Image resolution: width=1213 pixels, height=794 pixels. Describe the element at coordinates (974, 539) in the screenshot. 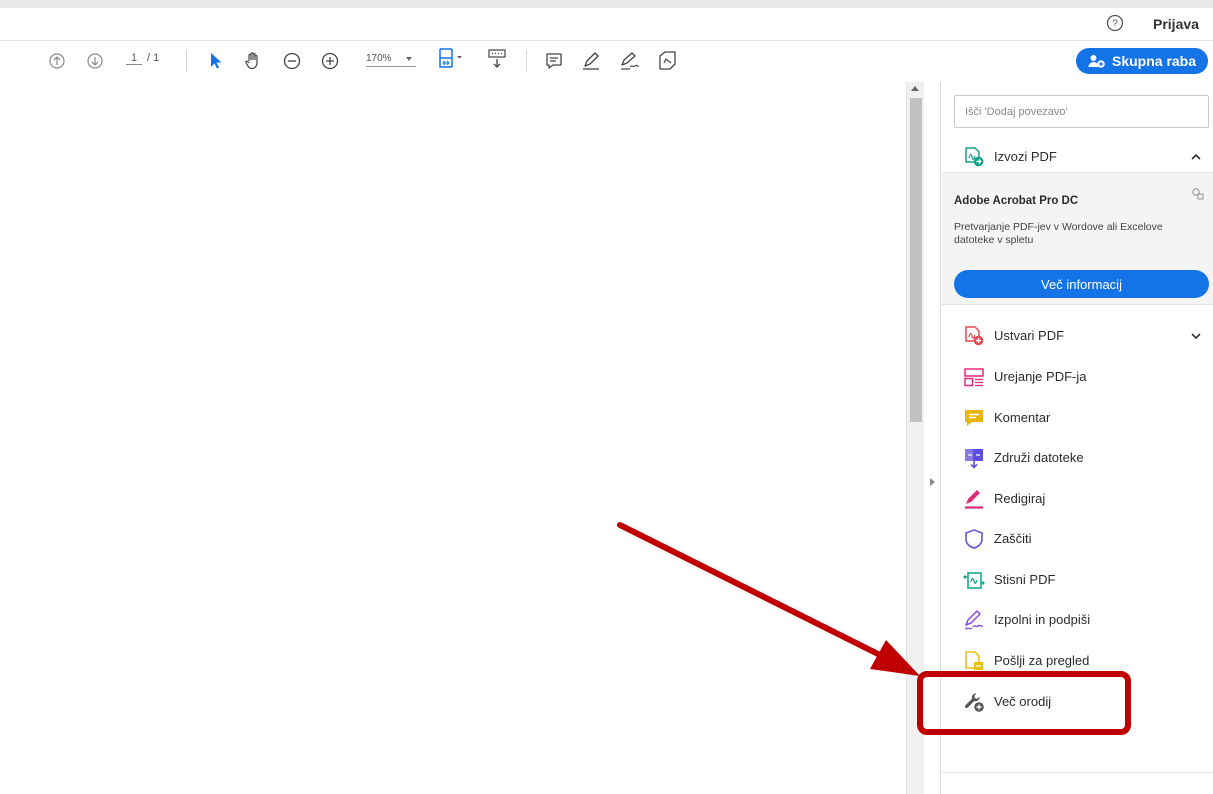

I see `protect-icon` at that location.